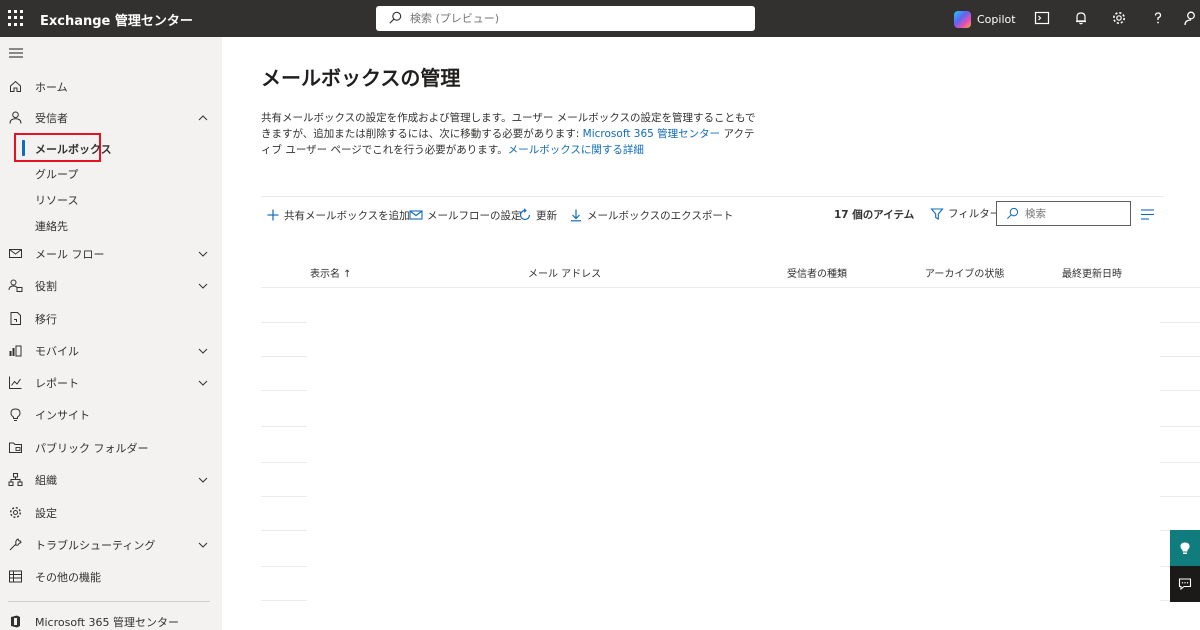 This screenshot has height=630, width=1200. I want to click on refresh-button: 更新, so click(537, 215).